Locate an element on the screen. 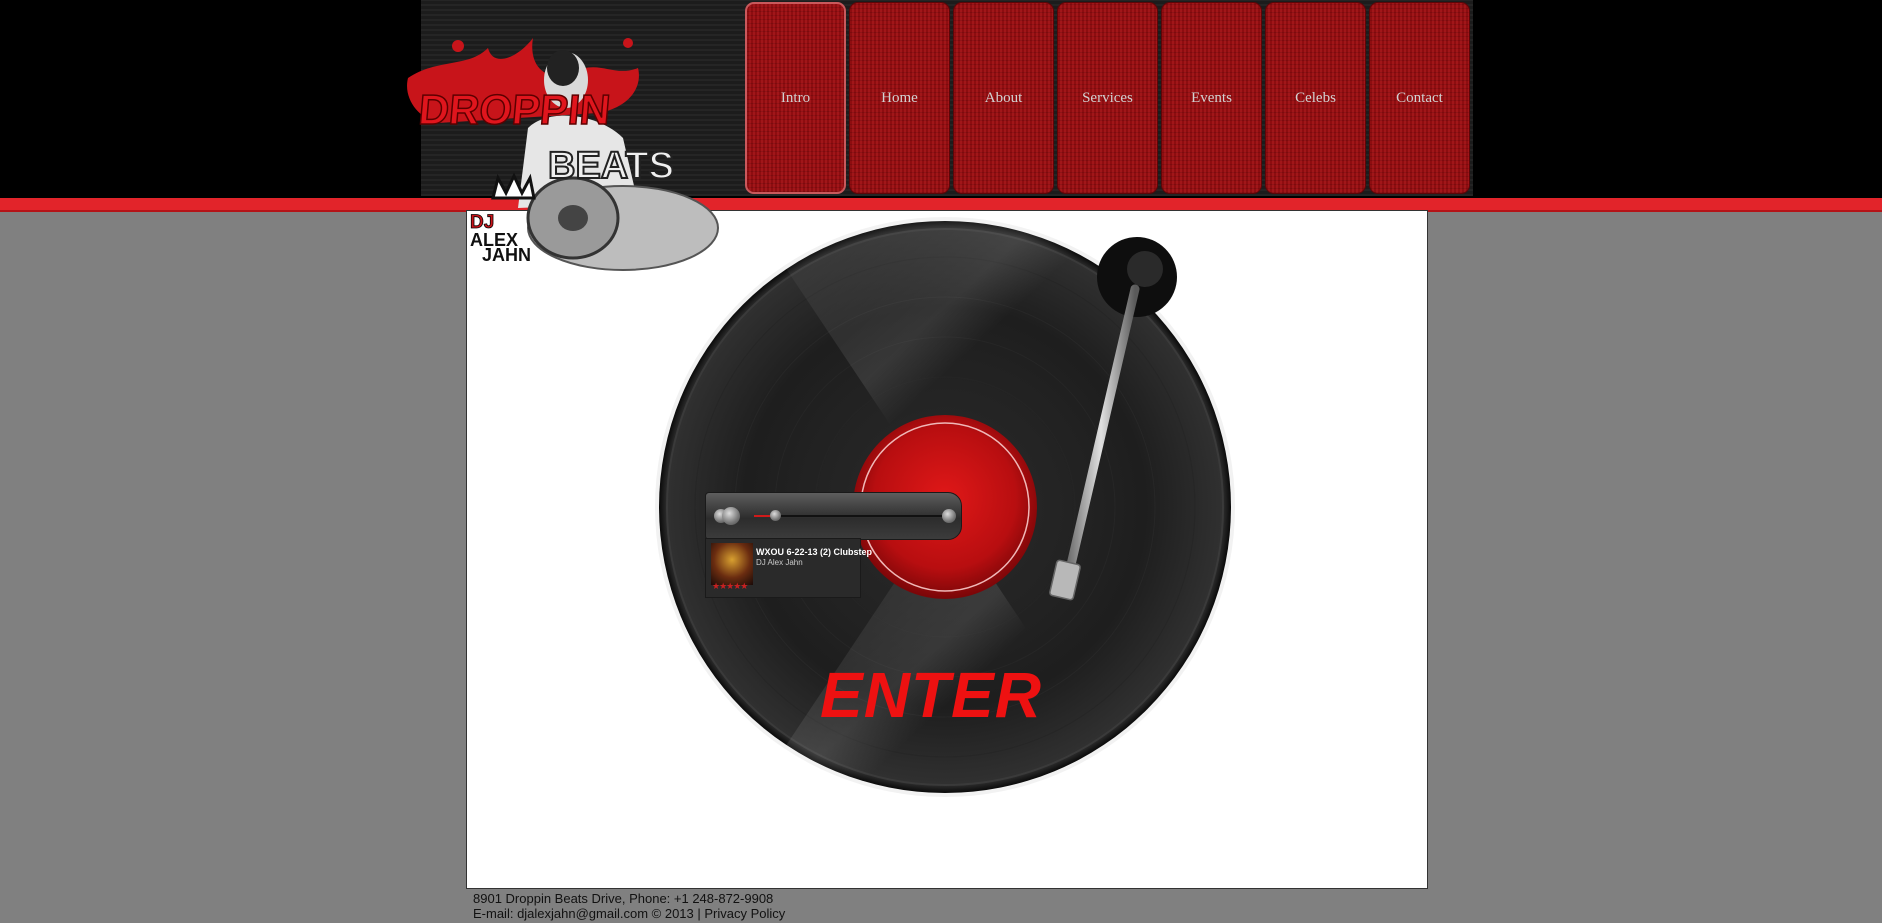 The height and width of the screenshot is (923, 1882). svg-text: JAHN is located at coordinates (506, 255).